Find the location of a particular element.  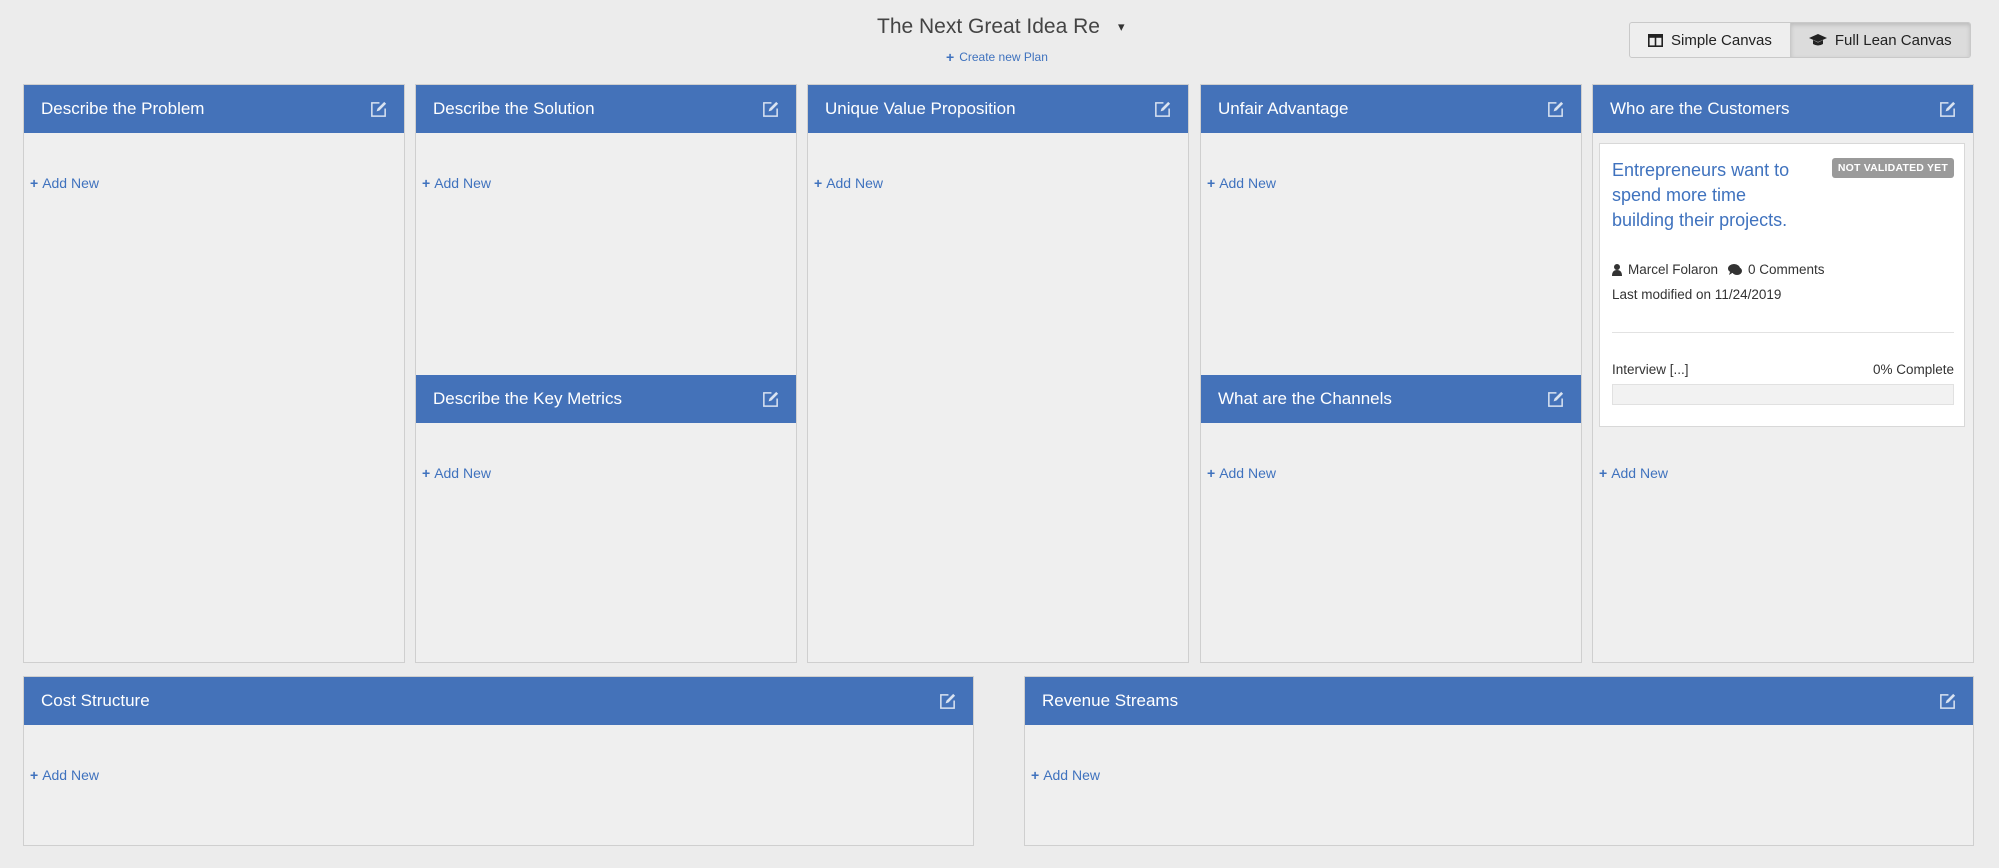

card-meta: Marcel Folaron 0 Comments is located at coordinates (1718, 269).